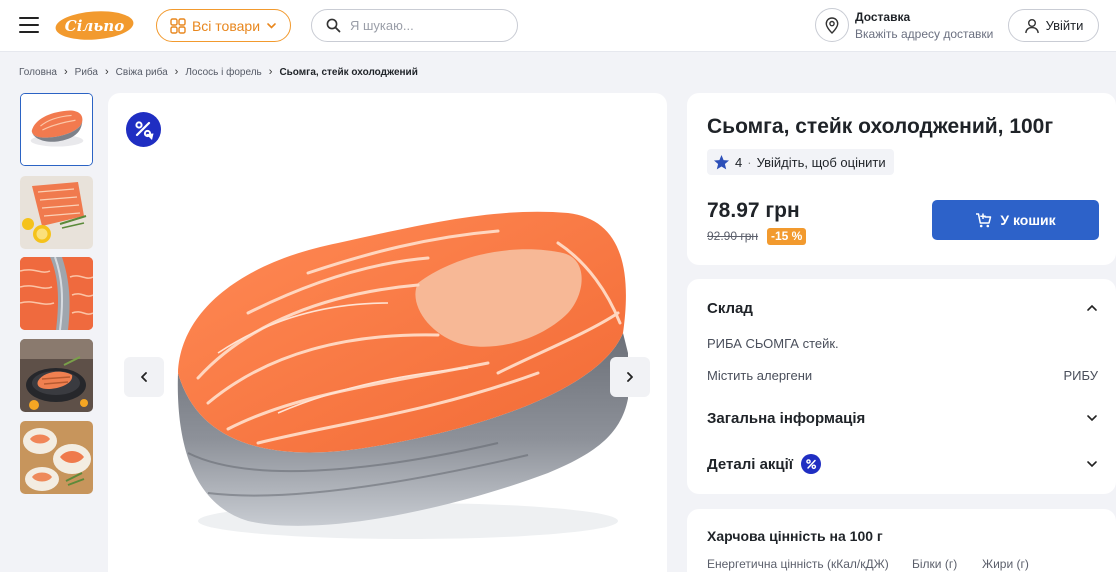 The height and width of the screenshot is (572, 1116). I want to click on logo-text: Сільпо, so click(94, 26).